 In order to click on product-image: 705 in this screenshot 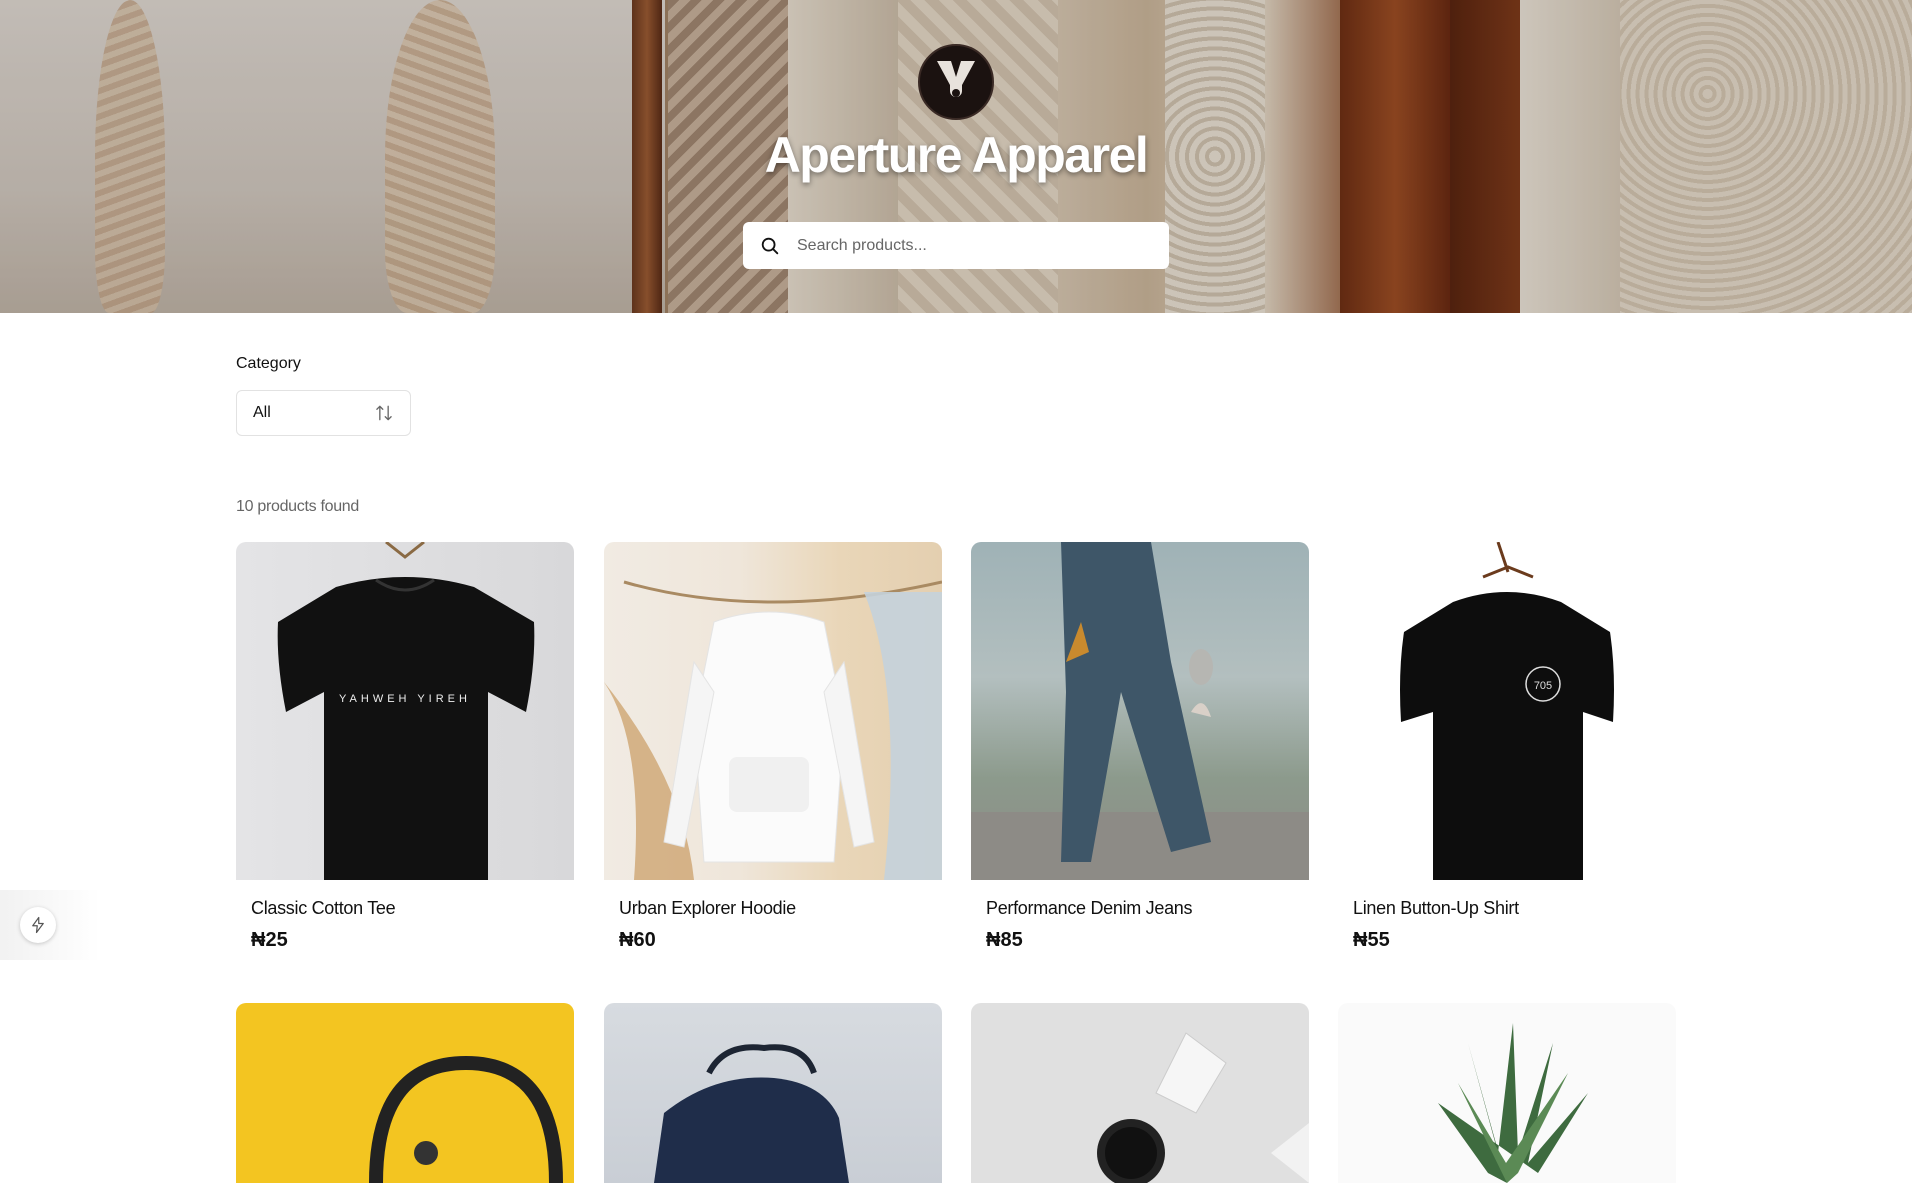, I will do `click(1507, 711)`.